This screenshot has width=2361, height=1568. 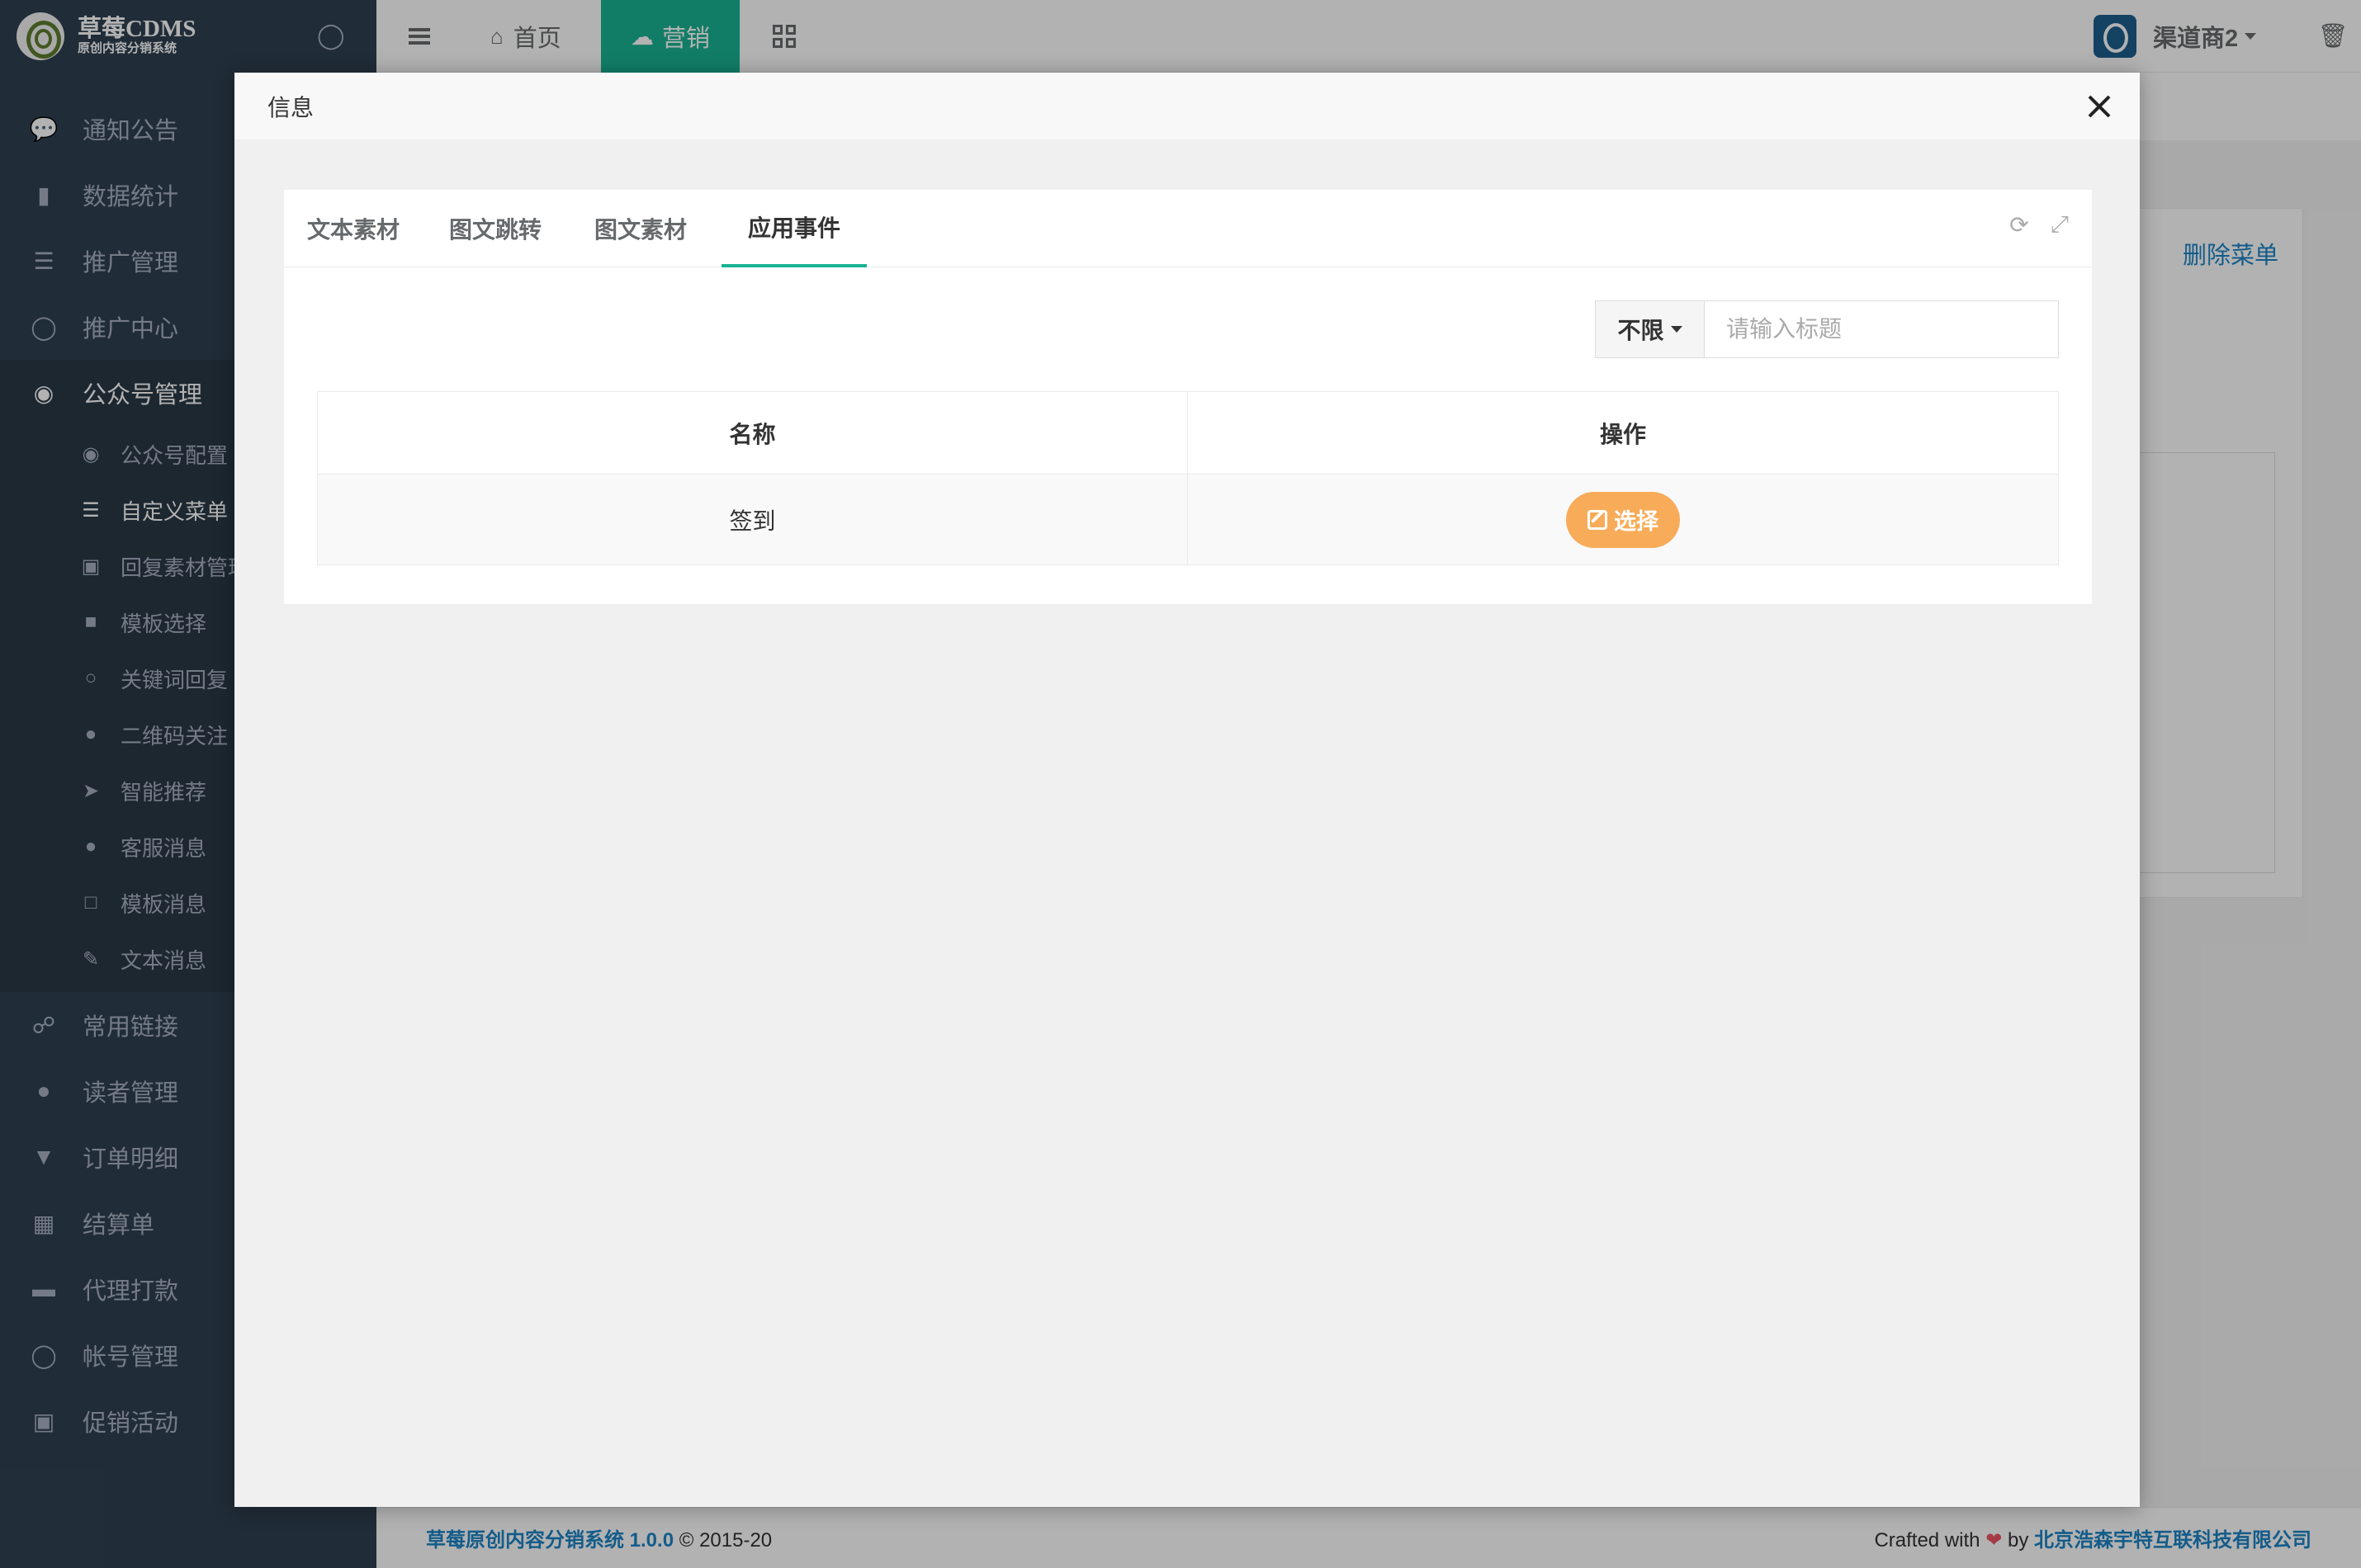 I want to click on filter-dropdown: 不限, so click(x=1649, y=329).